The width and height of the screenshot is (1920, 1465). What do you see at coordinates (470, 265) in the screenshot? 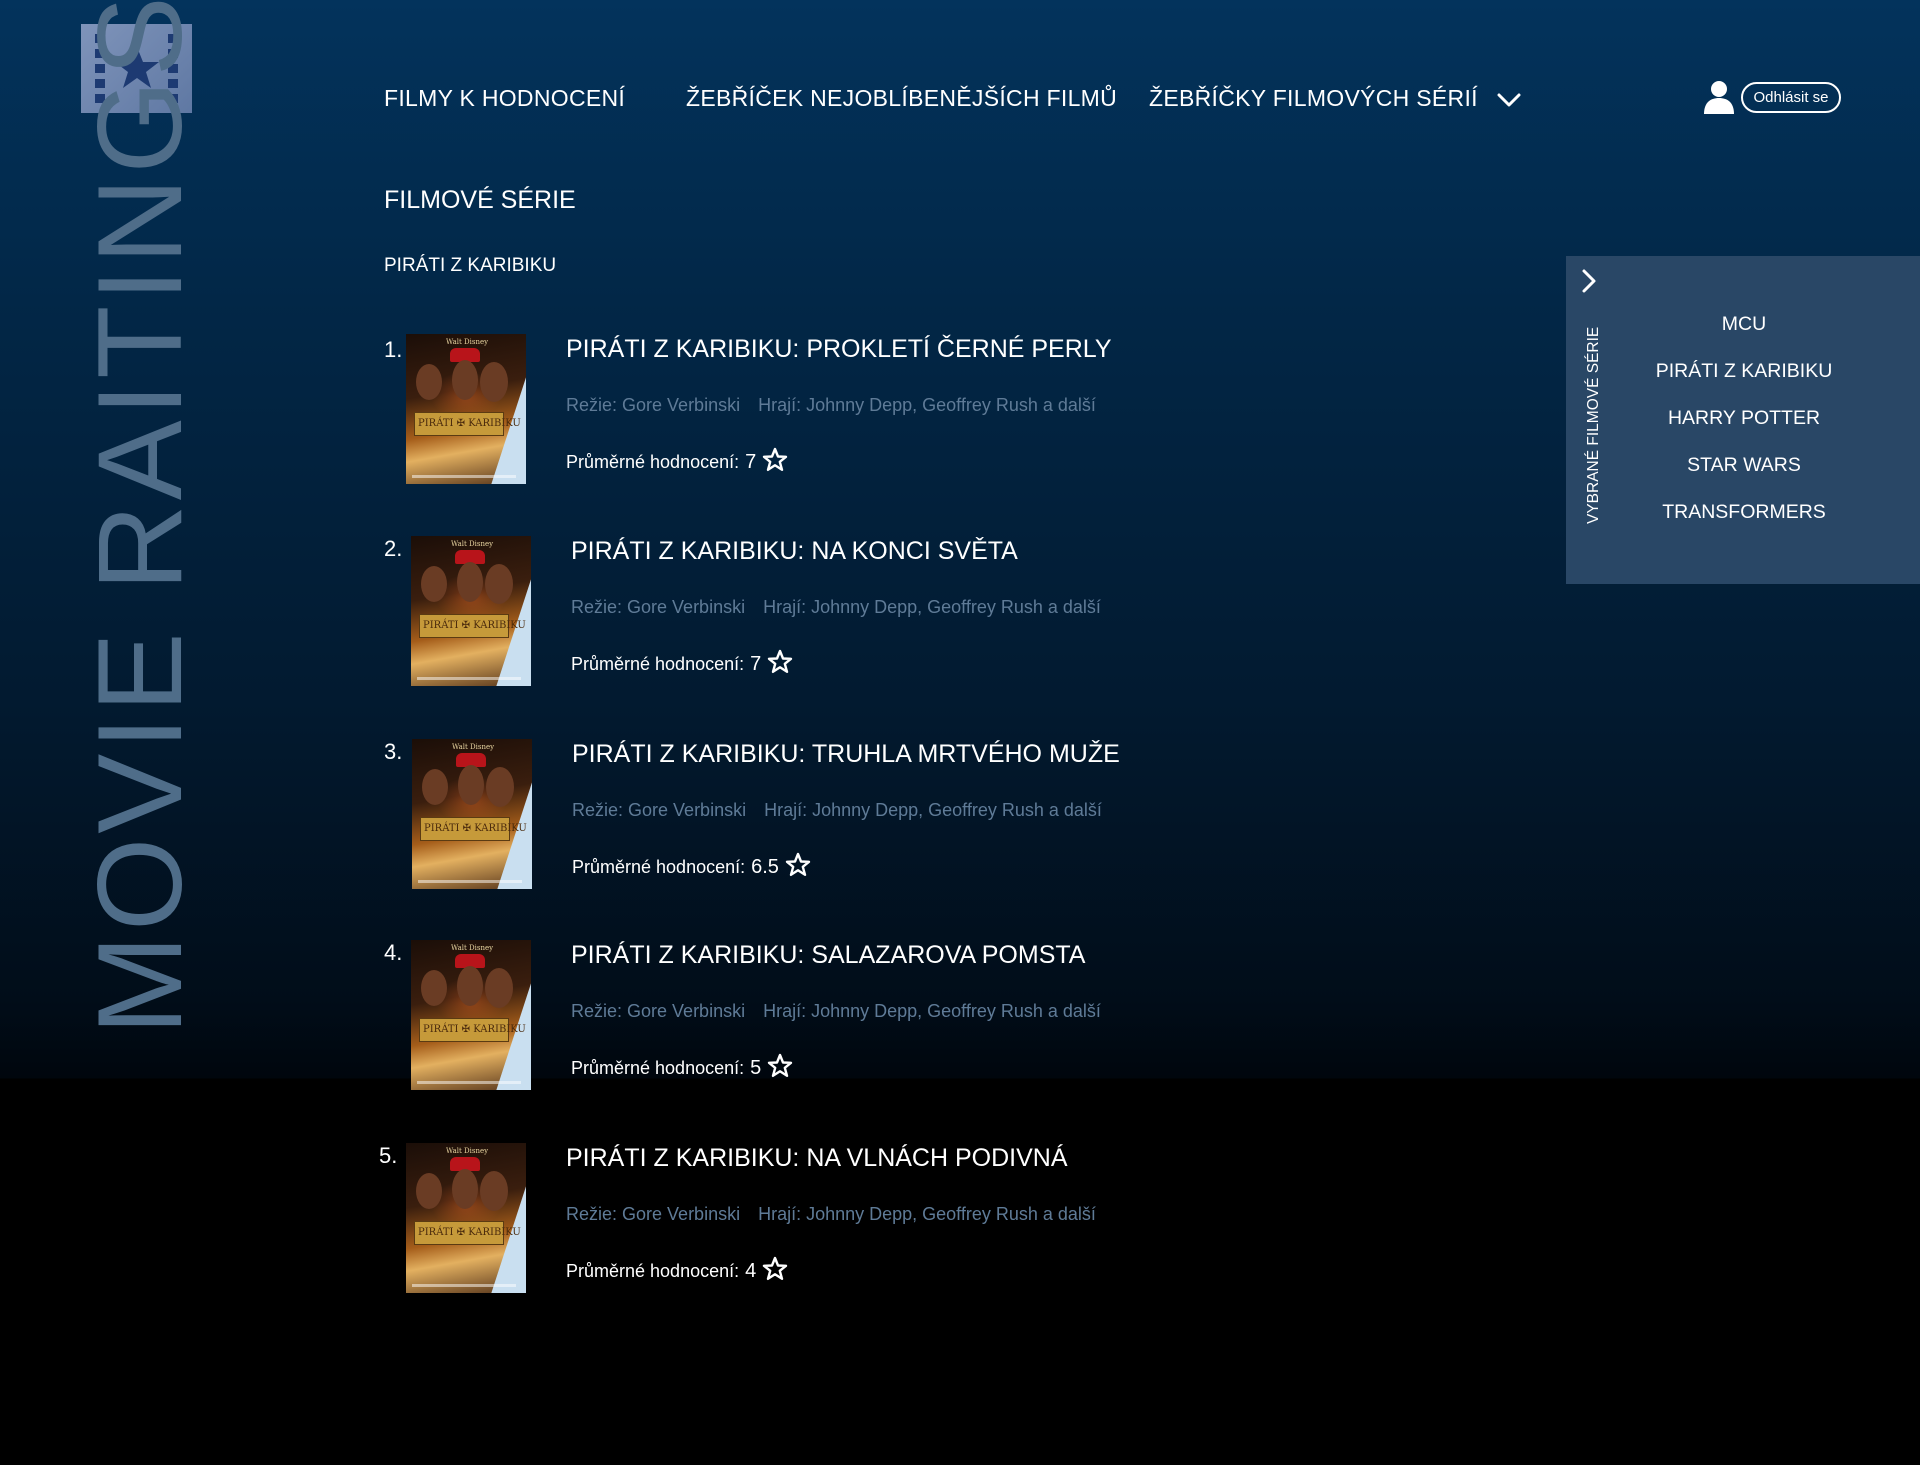
I see `series-title: PIRÁTI Z KARIBIKU` at bounding box center [470, 265].